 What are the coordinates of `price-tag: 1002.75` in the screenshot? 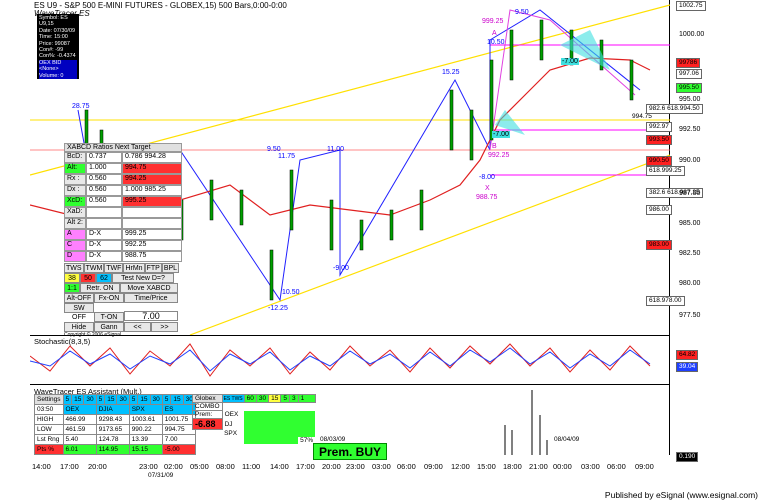 It's located at (691, 6).